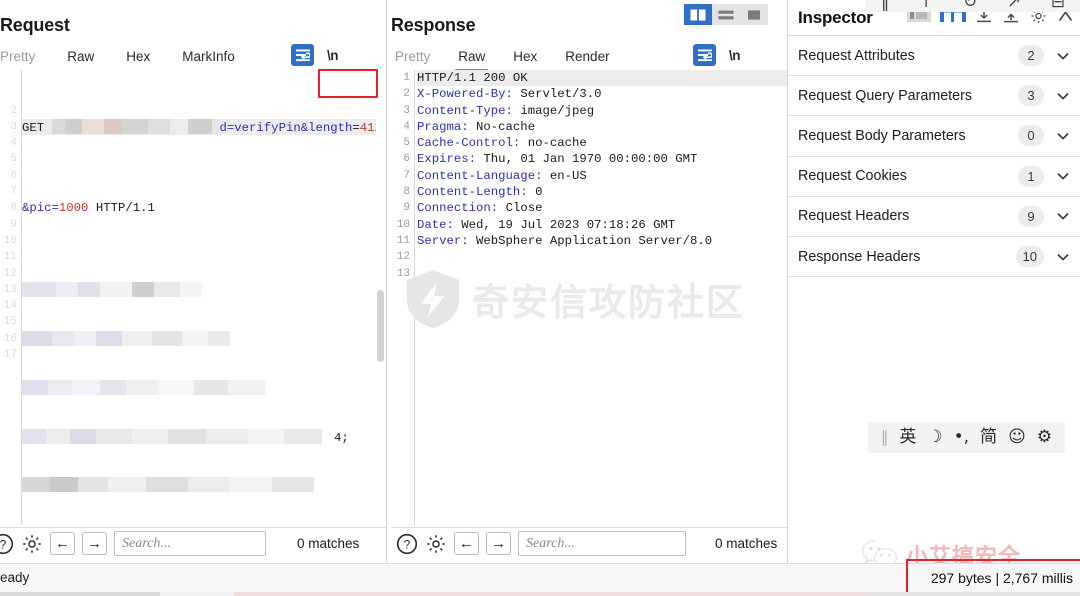  Describe the element at coordinates (17, 58) in the screenshot. I see `tab-request-pretty: Pretty` at that location.